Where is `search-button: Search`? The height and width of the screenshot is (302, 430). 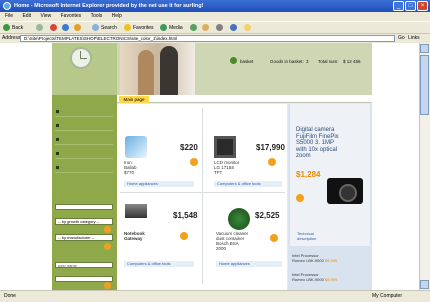 search-button: Search is located at coordinates (104, 28).